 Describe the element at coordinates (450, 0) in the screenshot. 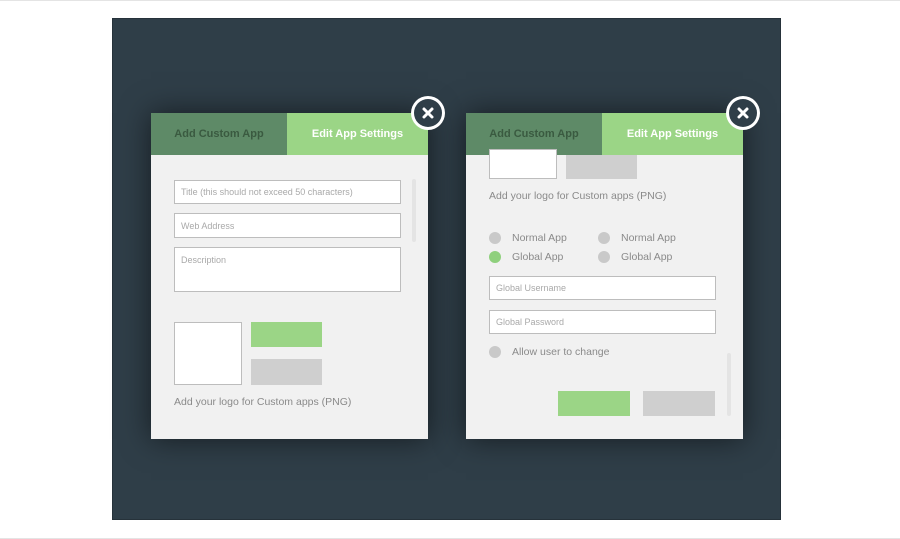

I see `top-divider` at that location.